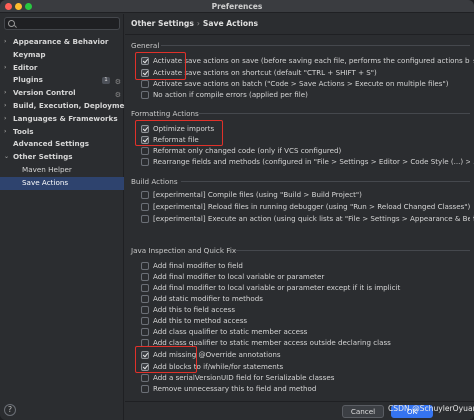  What do you see at coordinates (198, 265) in the screenshot?
I see `checkbox-label: Add final modifier to field` at bounding box center [198, 265].